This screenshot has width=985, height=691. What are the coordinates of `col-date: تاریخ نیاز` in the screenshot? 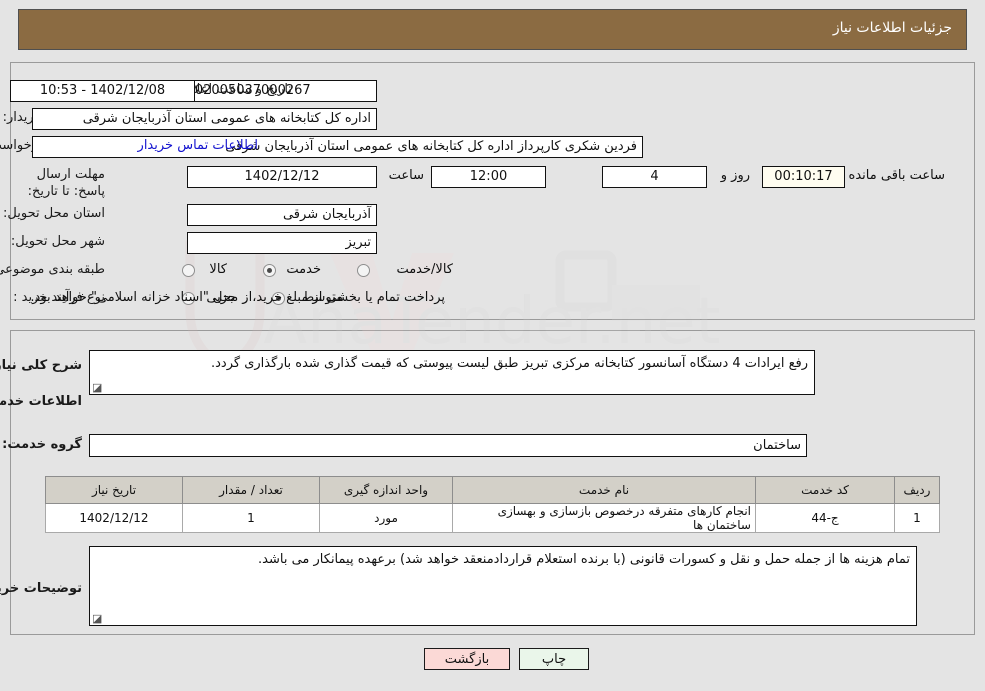 It's located at (114, 490).